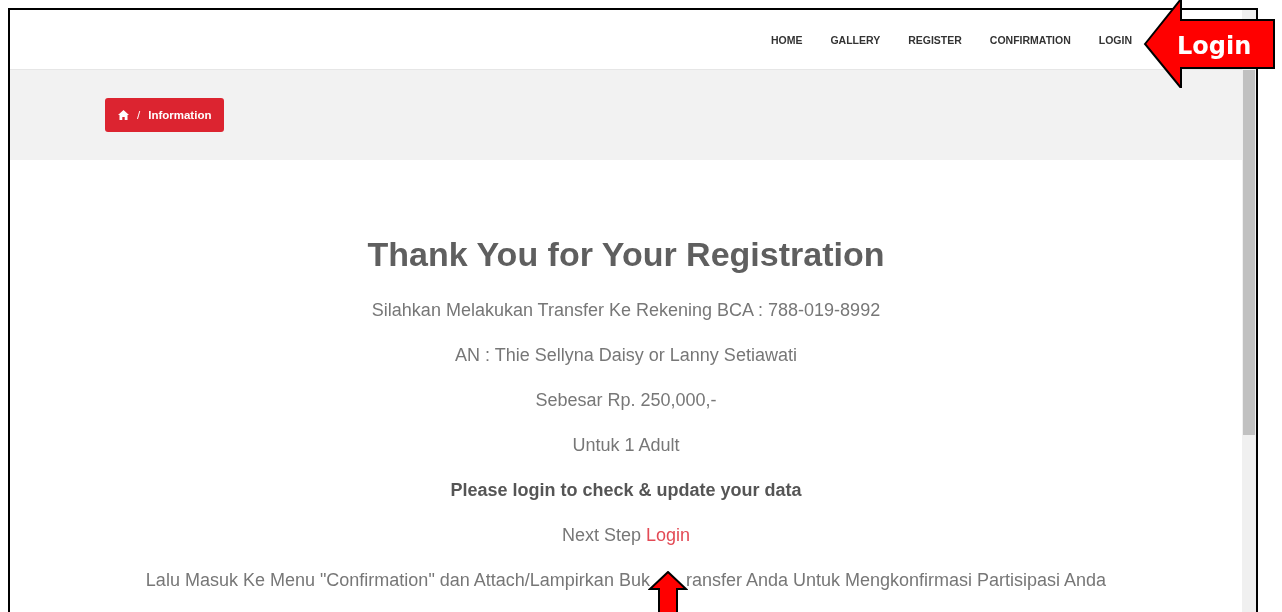 The image size is (1282, 612). What do you see at coordinates (123, 115) in the screenshot?
I see `home-icon` at bounding box center [123, 115].